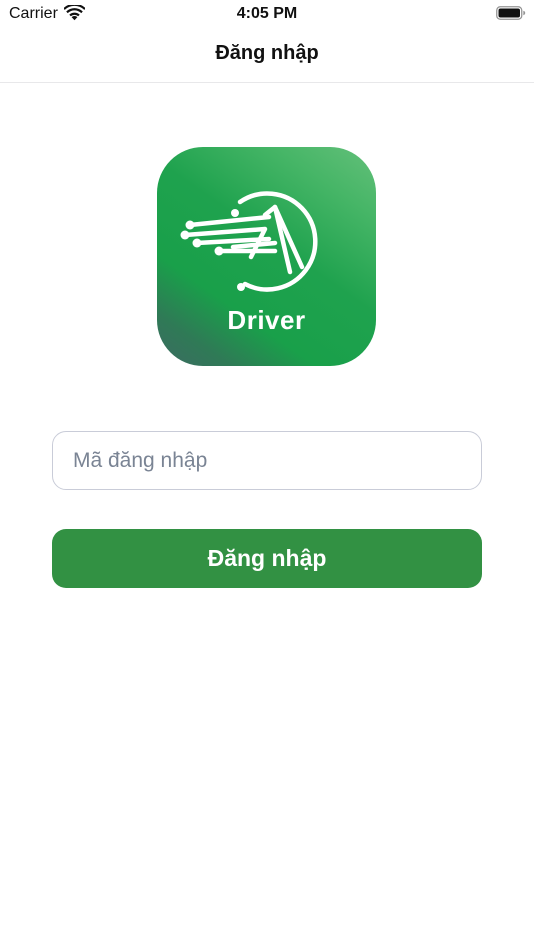  I want to click on status-bar: Carrier 4:05 PM, so click(267, 14).